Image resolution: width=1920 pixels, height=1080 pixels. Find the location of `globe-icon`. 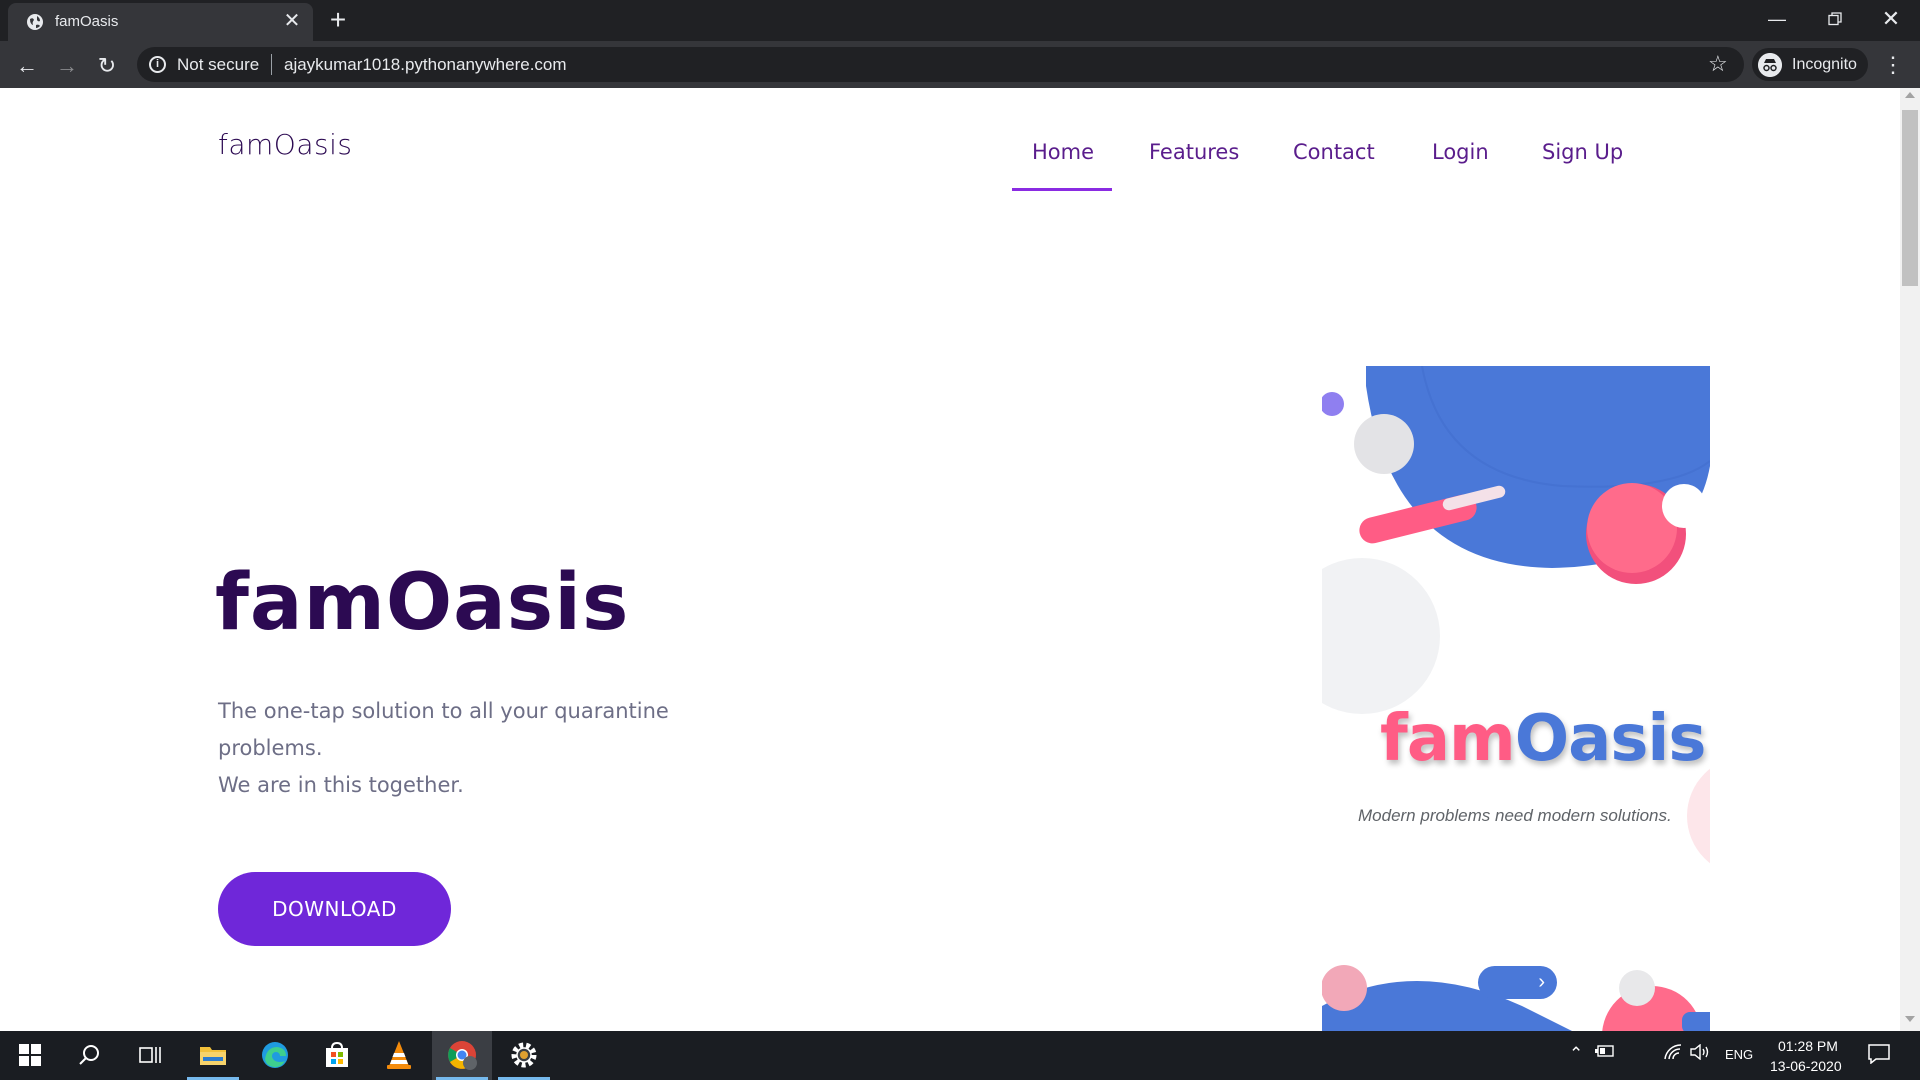

globe-icon is located at coordinates (35, 22).